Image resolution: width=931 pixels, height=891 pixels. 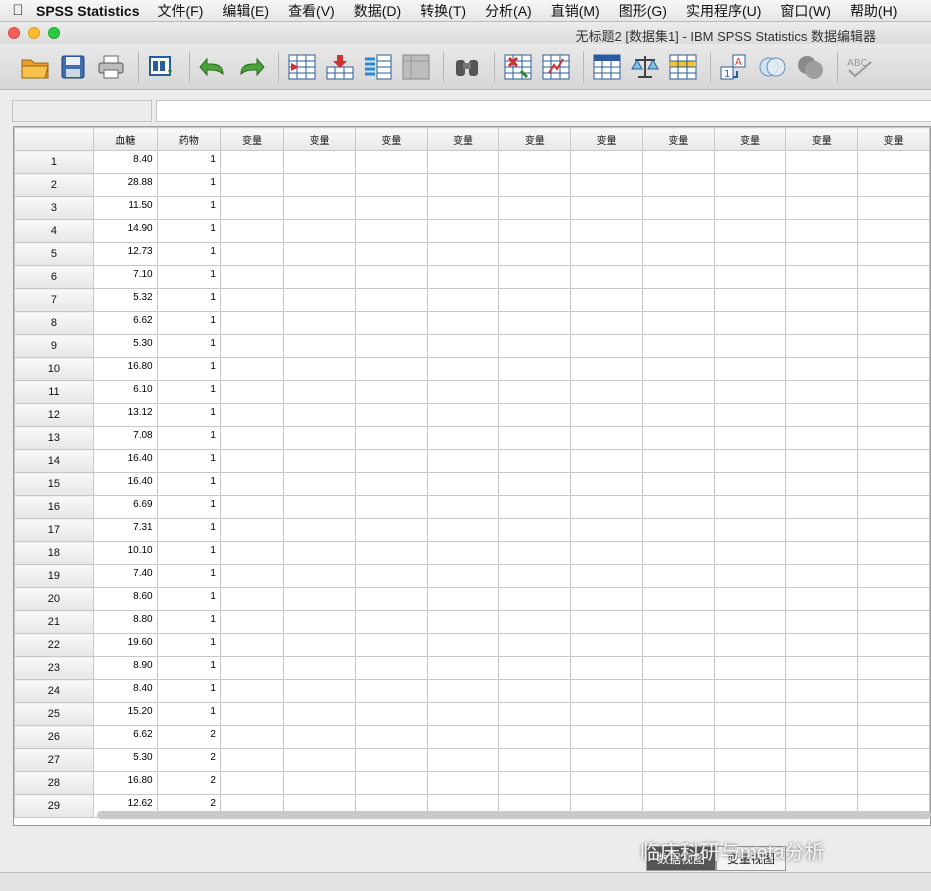 I want to click on row-header: 22, so click(x=54, y=645).